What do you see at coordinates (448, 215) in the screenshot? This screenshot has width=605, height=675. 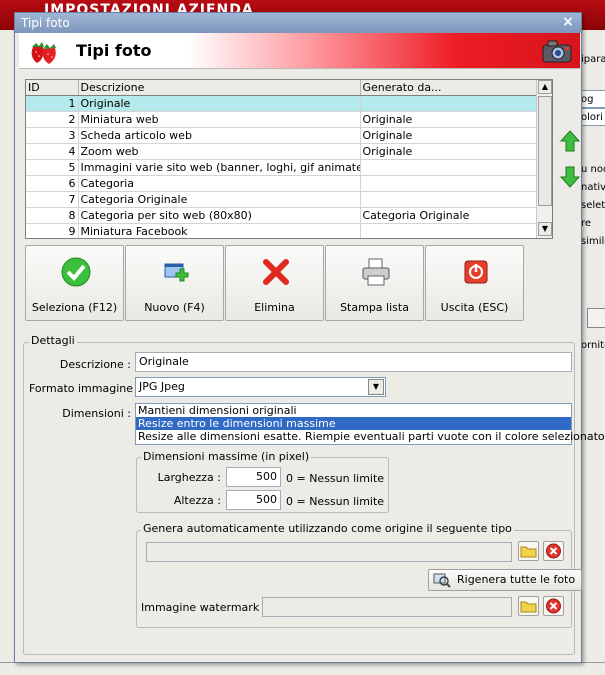 I see `cell-generato: Categoria Originale` at bounding box center [448, 215].